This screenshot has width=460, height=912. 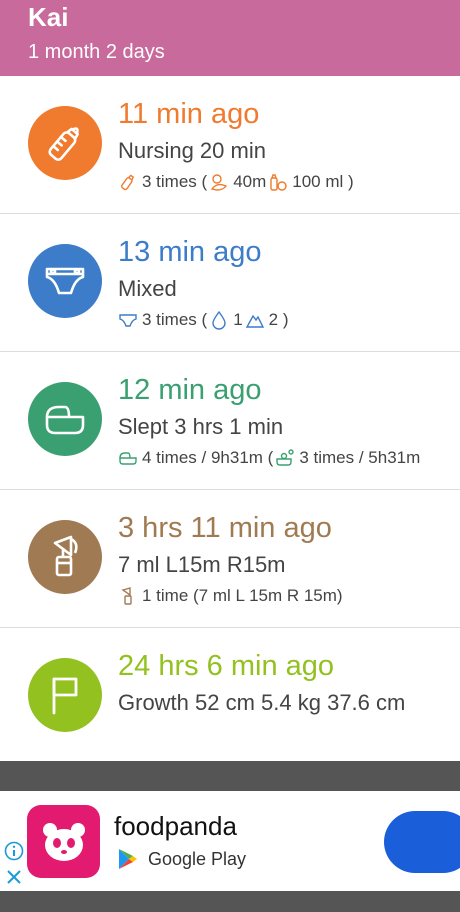 What do you see at coordinates (175, 181) in the screenshot?
I see `feeding-count: 3 times (` at bounding box center [175, 181].